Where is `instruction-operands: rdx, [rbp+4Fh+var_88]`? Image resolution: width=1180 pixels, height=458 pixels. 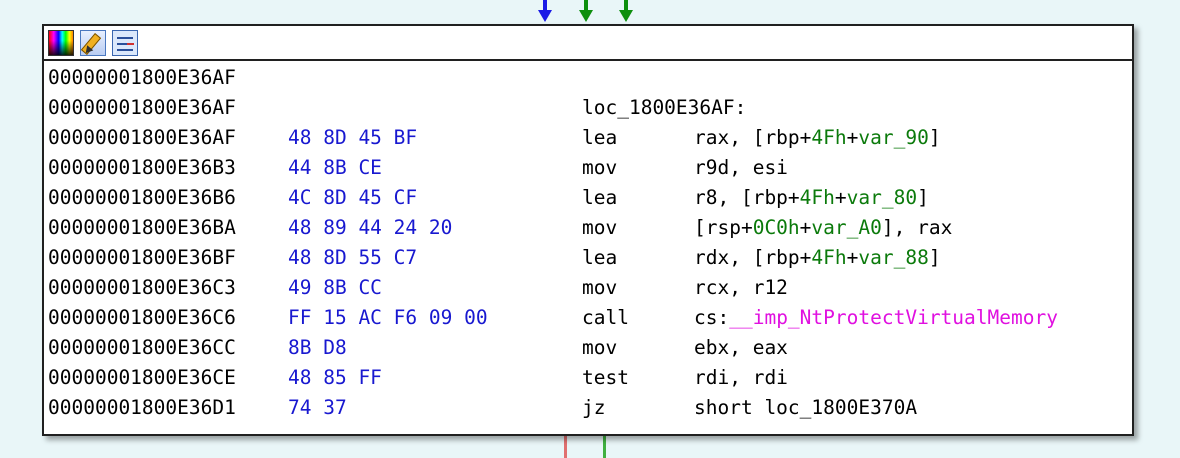
instruction-operands: rdx, [rbp+4Fh+var_88] is located at coordinates (817, 258).